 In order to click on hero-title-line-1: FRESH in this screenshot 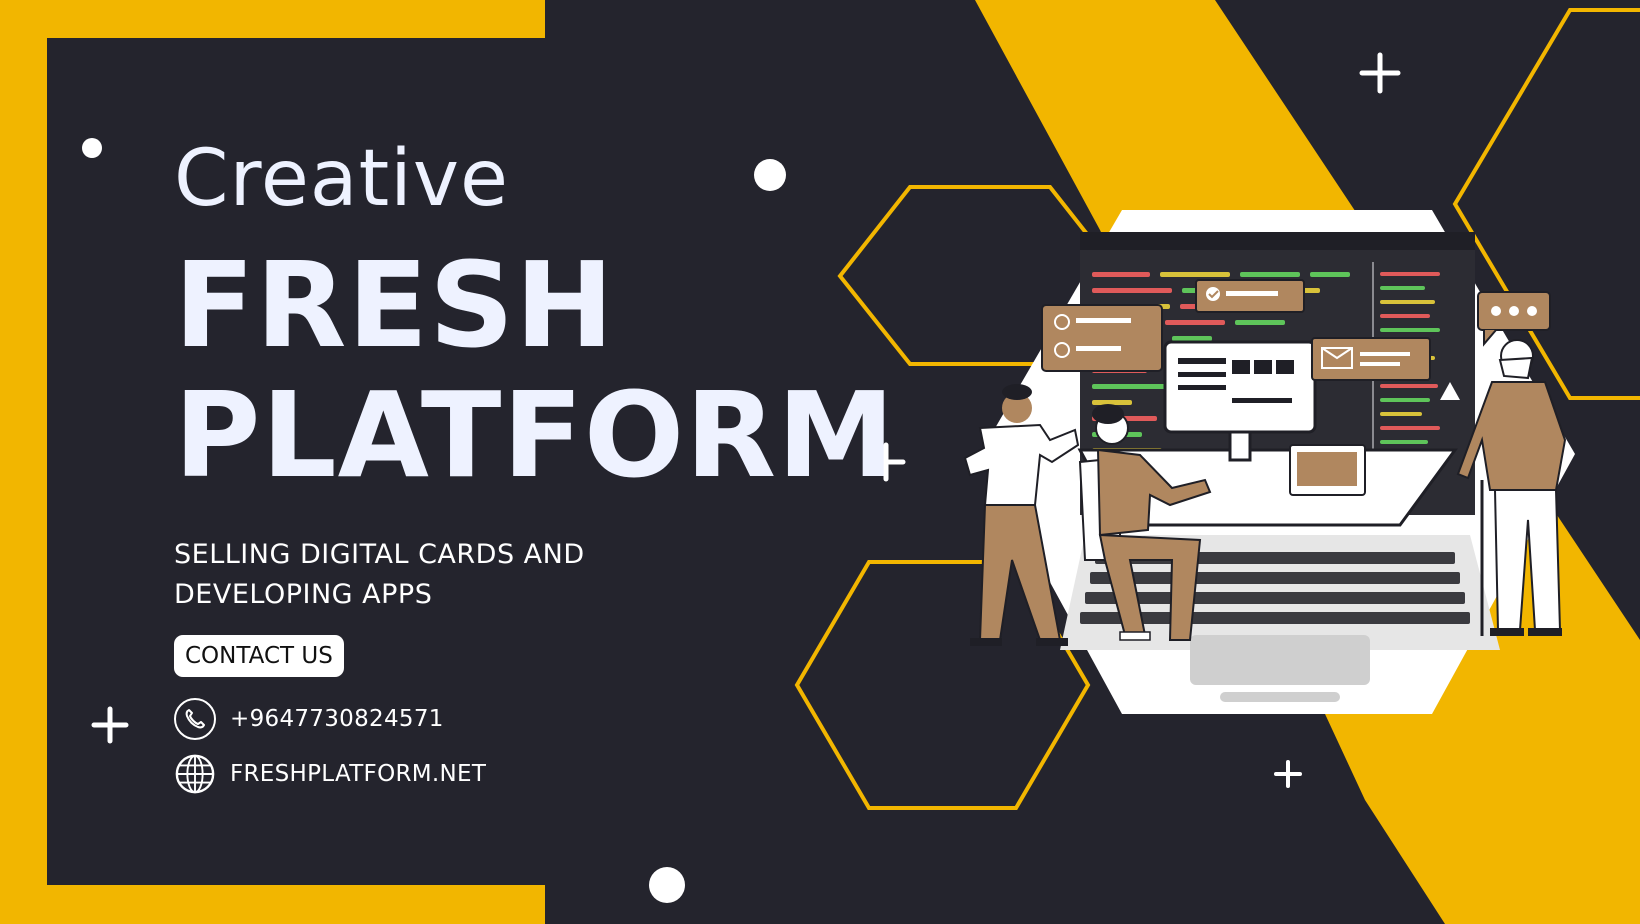, I will do `click(394, 305)`.